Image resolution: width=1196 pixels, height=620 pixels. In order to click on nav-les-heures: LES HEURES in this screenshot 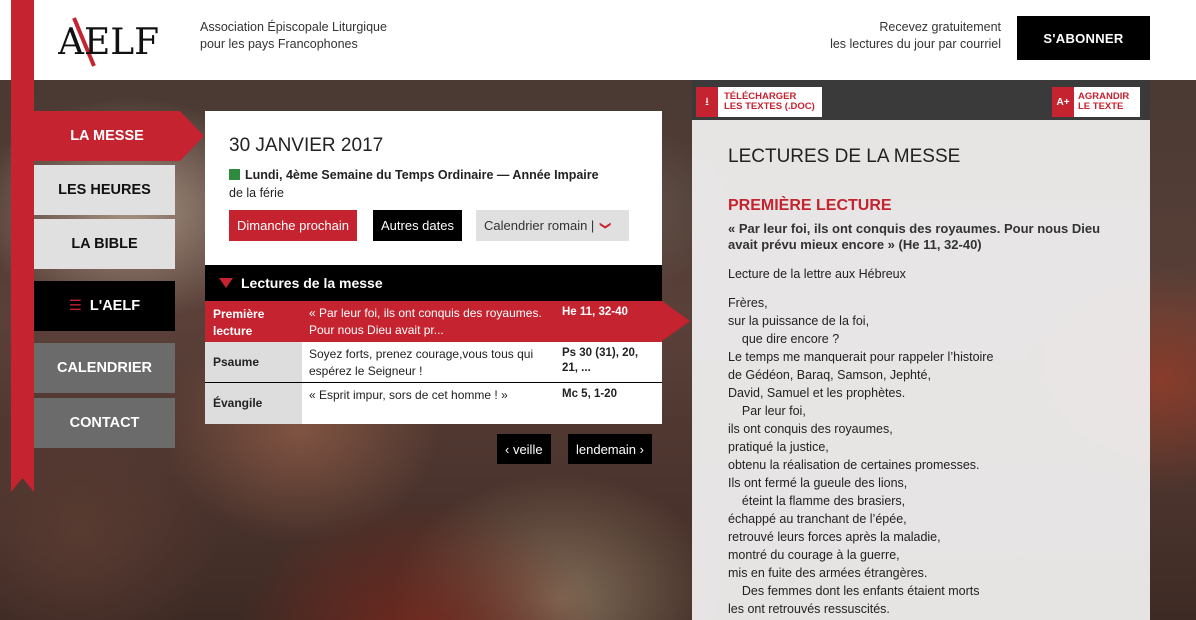, I will do `click(104, 190)`.